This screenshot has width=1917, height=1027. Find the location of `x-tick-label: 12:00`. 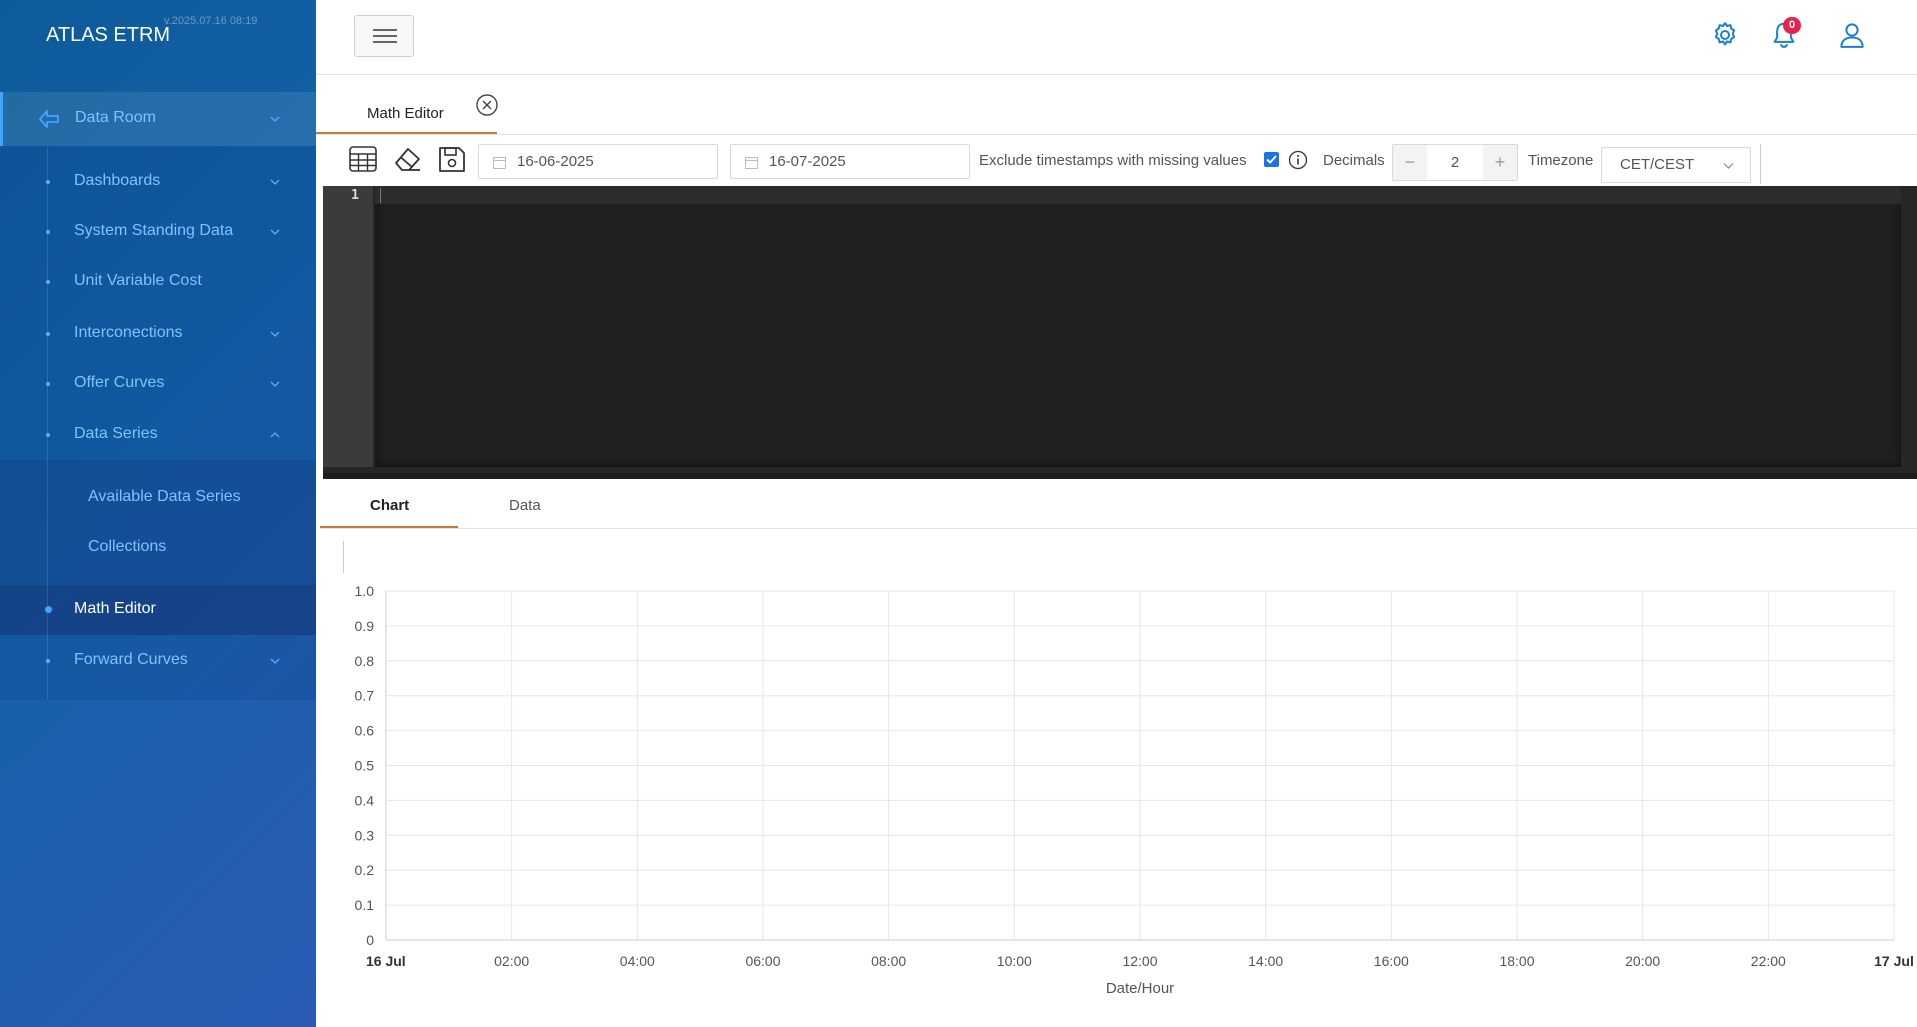

x-tick-label: 12:00 is located at coordinates (1139, 961).